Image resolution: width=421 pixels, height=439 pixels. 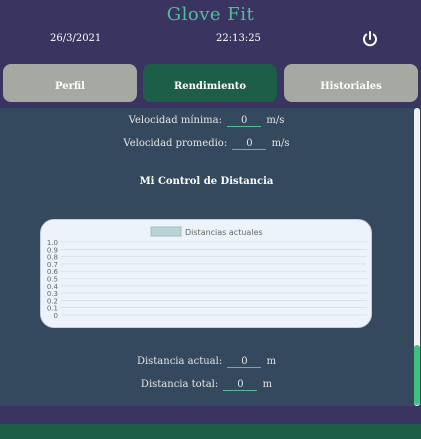 I want to click on total-distance-label: Distancia total:, so click(x=179, y=384).